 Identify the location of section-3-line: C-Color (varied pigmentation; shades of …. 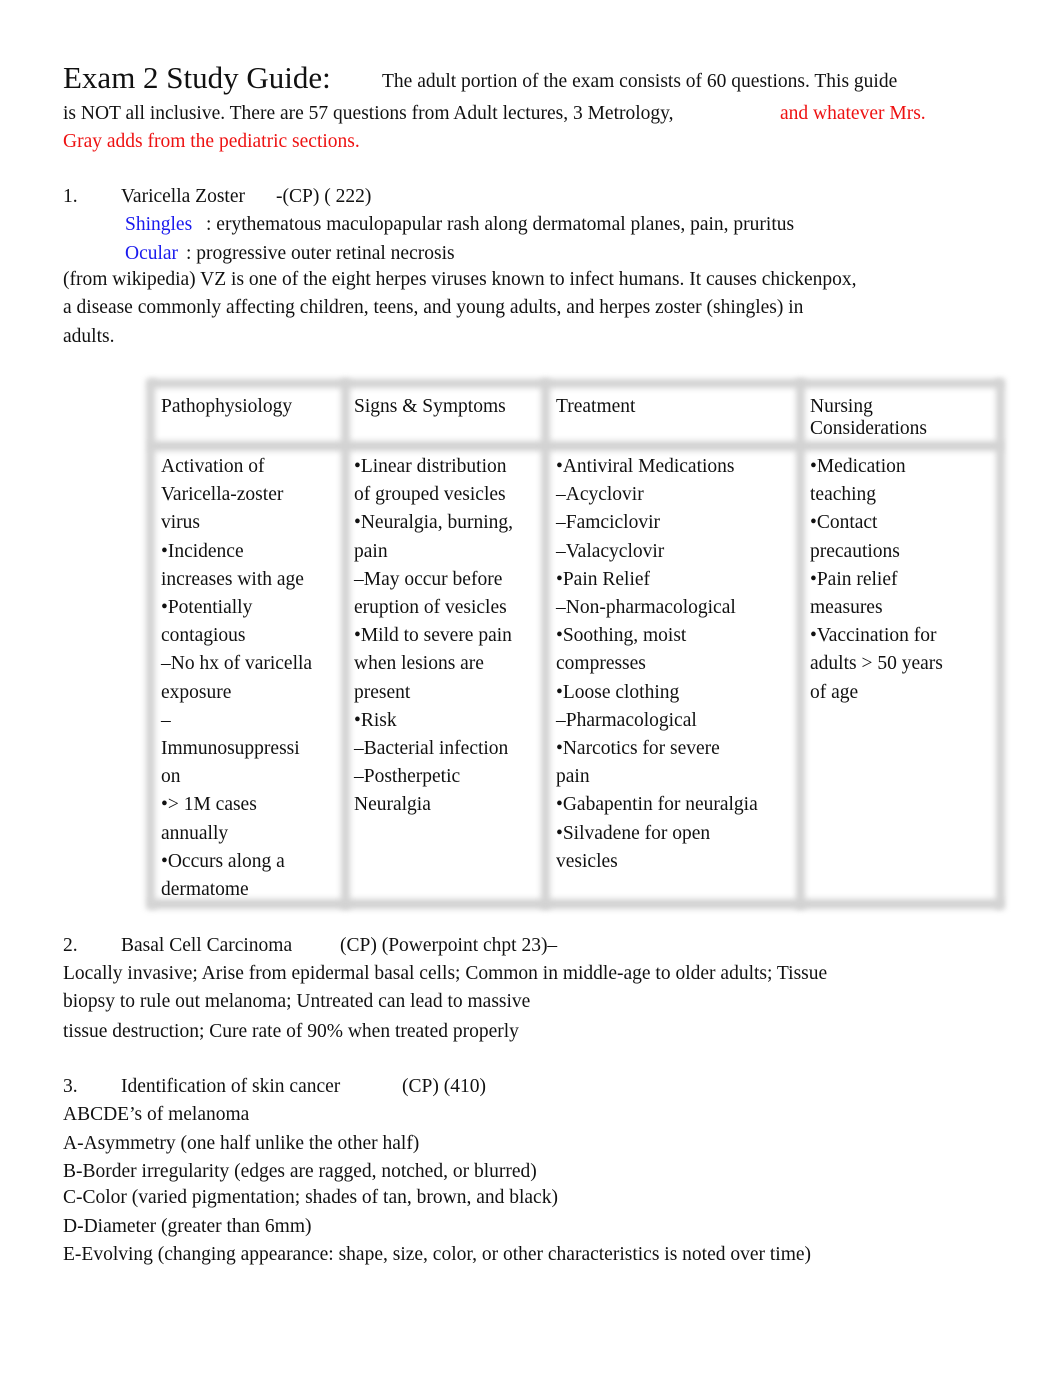
(310, 1197).